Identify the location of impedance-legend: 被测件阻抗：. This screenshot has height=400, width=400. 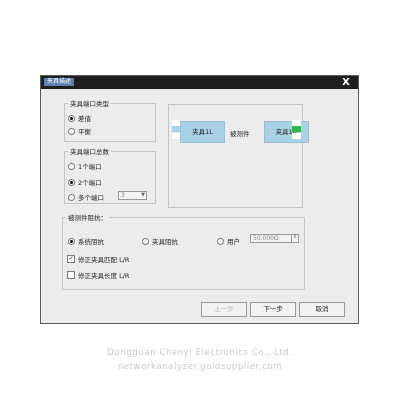
(87, 218).